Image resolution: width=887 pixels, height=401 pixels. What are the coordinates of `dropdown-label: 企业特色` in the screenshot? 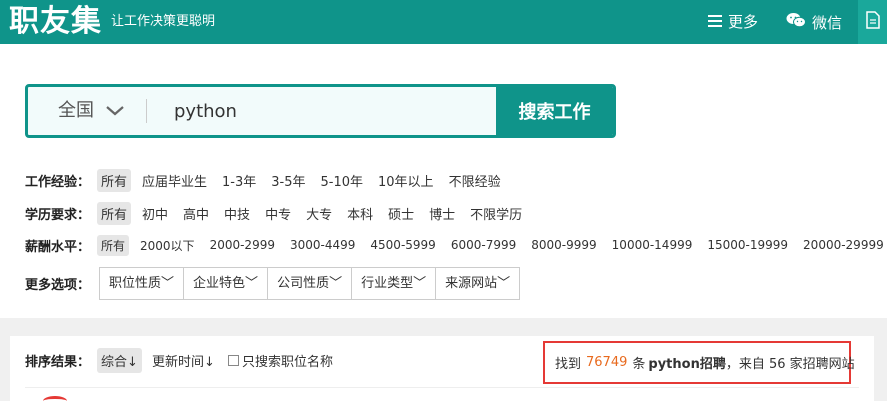 It's located at (219, 283).